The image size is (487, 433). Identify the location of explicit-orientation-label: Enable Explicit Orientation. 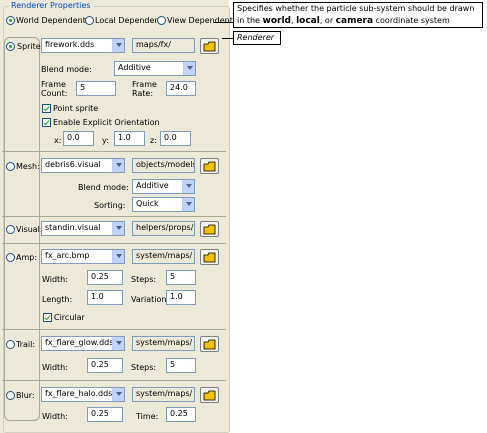
(106, 122).